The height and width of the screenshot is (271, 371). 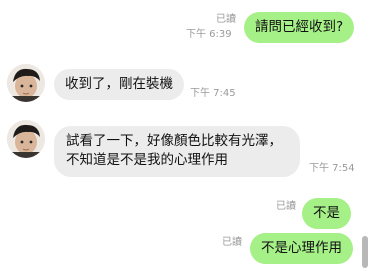 I want to click on message-timestamp: 下午 7:45, so click(x=213, y=93).